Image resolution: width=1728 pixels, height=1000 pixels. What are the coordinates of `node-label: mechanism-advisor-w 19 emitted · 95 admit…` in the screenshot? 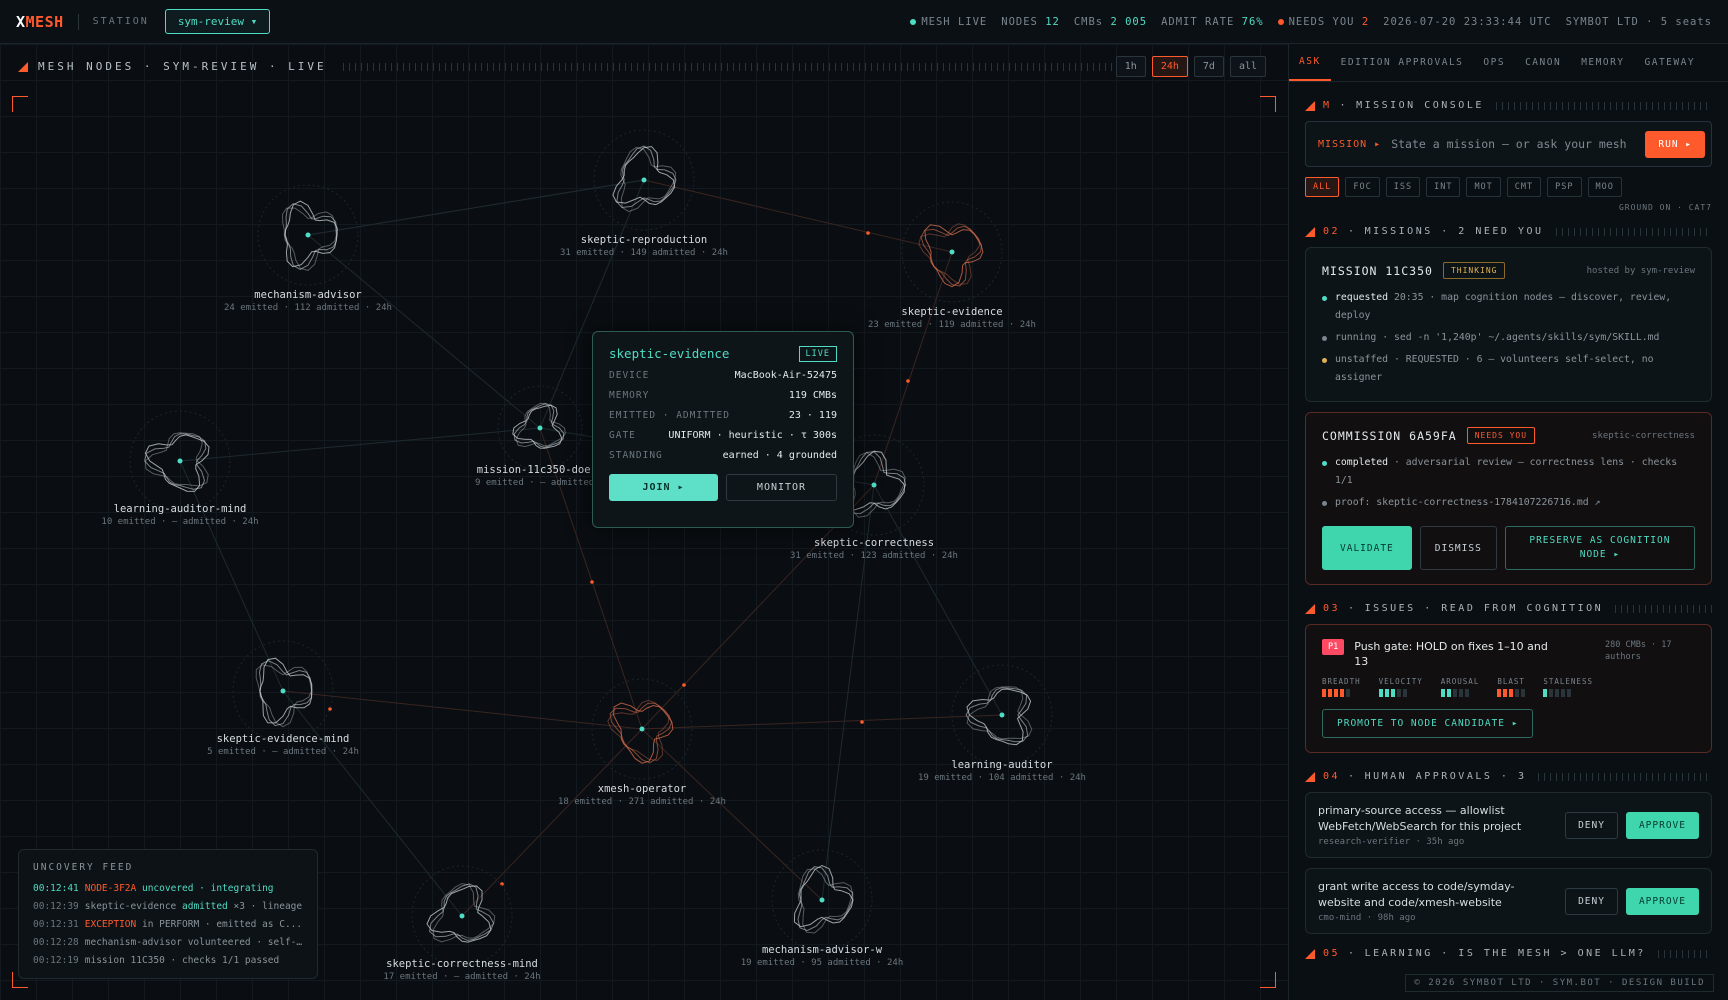 It's located at (822, 956).